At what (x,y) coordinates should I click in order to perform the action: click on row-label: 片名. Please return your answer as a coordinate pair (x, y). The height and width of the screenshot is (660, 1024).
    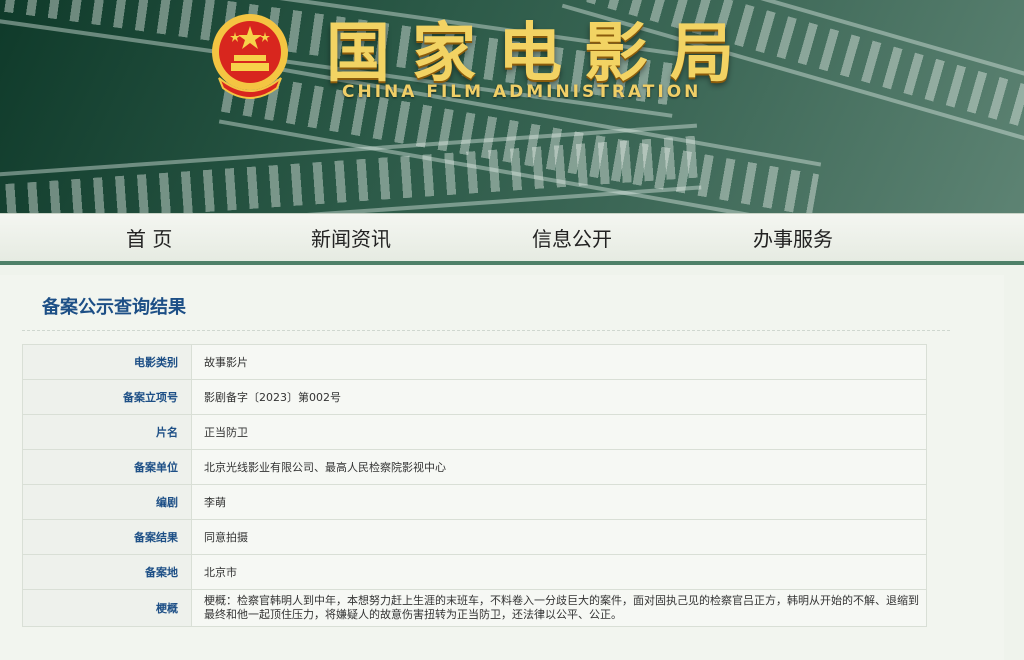
    Looking at the image, I should click on (107, 432).